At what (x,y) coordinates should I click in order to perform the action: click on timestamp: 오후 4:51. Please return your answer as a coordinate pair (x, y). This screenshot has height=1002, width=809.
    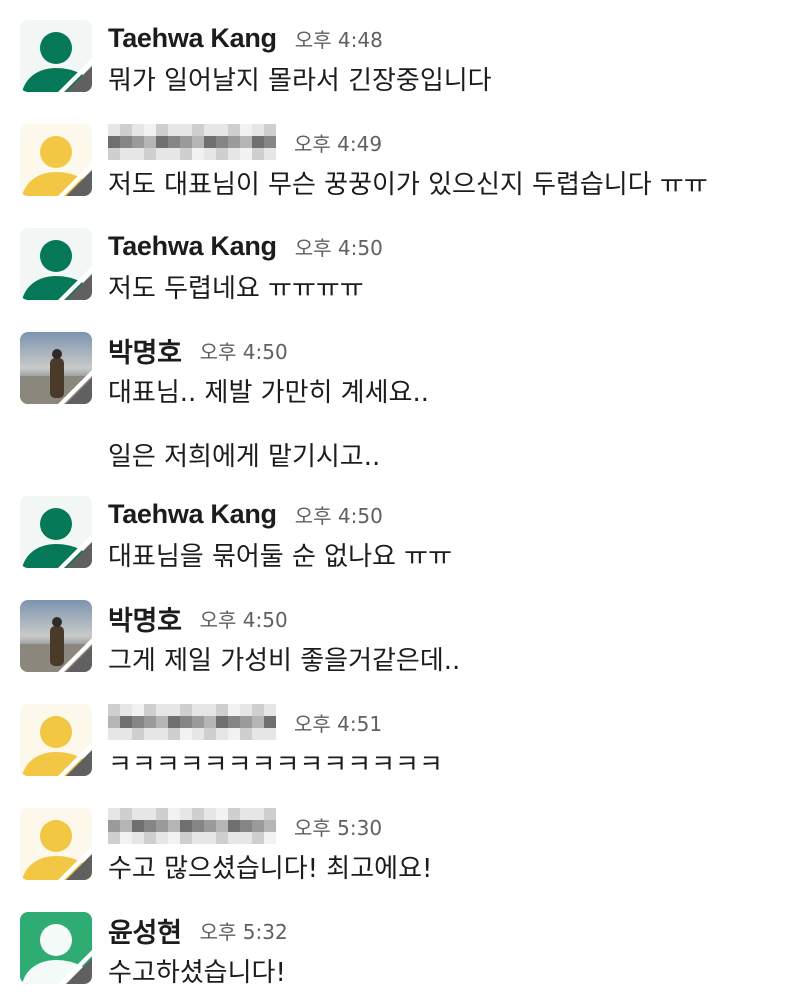
    Looking at the image, I should click on (338, 722).